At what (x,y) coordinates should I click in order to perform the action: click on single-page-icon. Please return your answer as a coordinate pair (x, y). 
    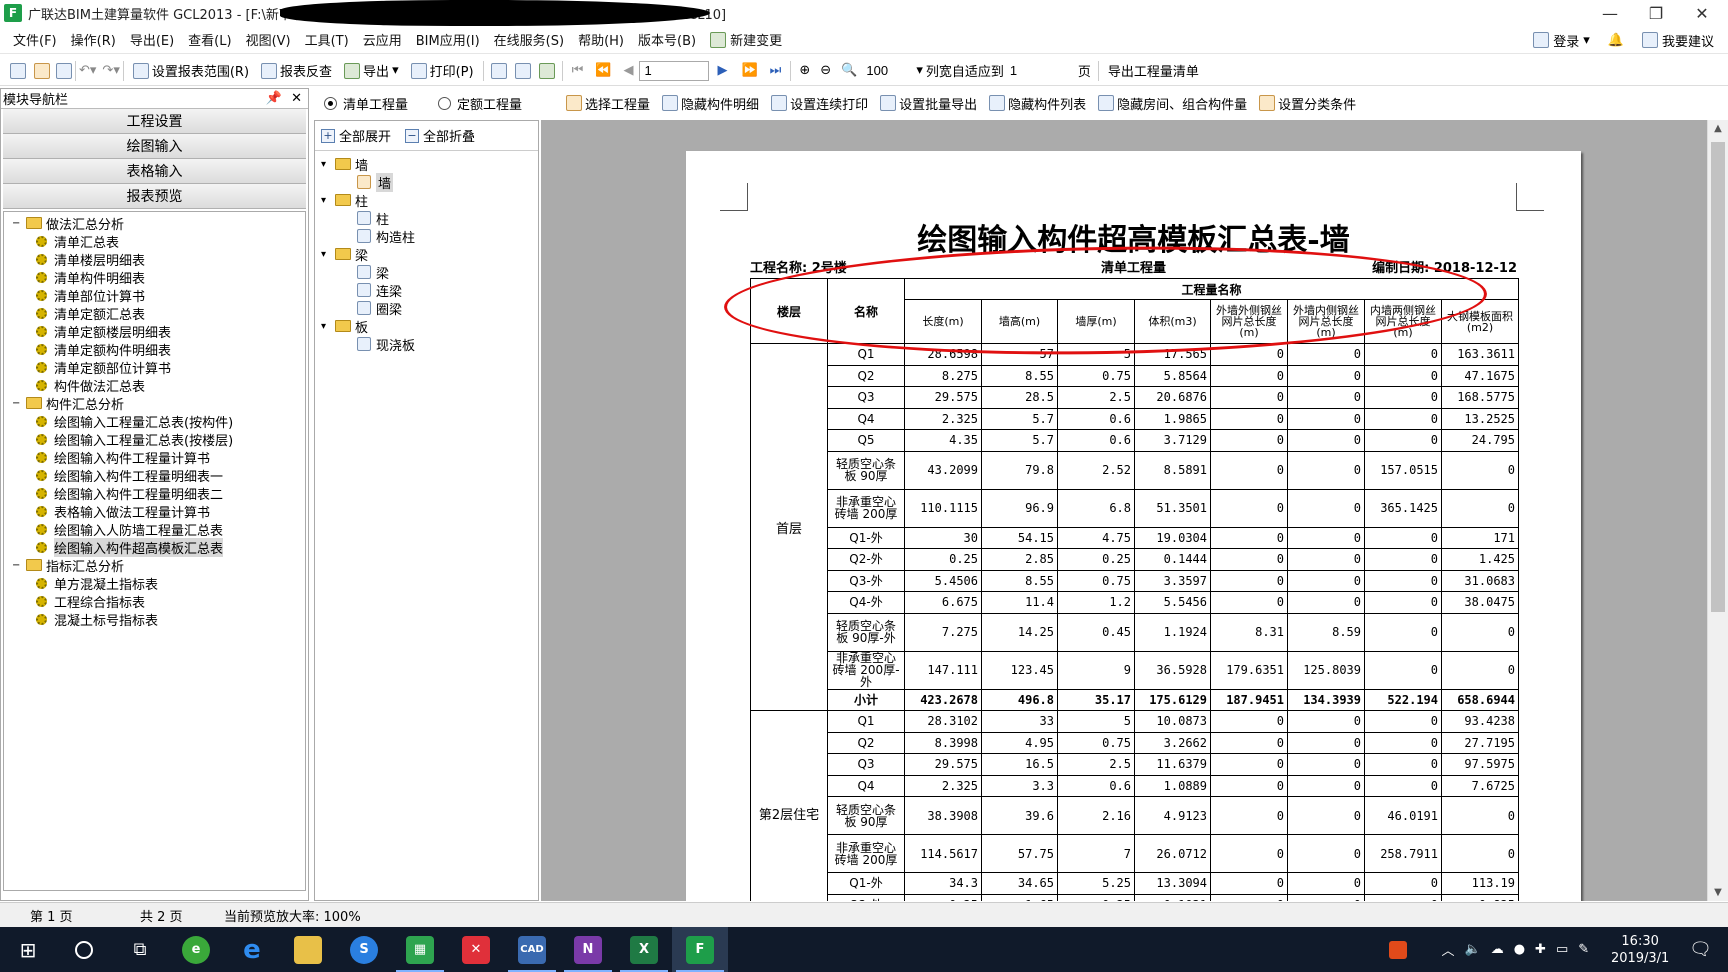
    Looking at the image, I should click on (498, 70).